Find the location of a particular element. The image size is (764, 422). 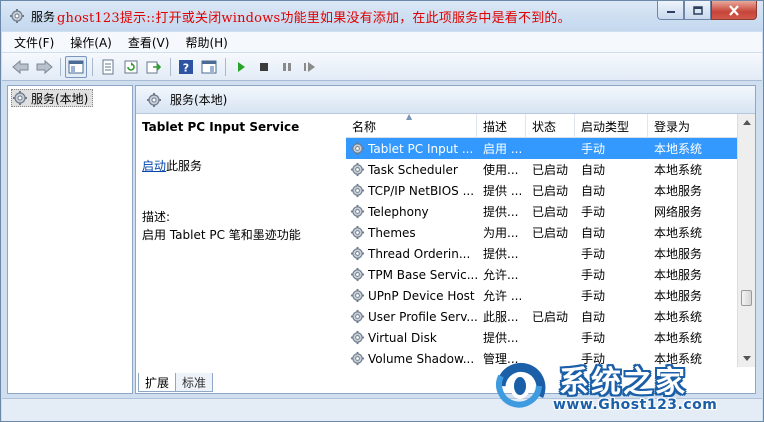

brand-logo-icon is located at coordinates (521, 385).